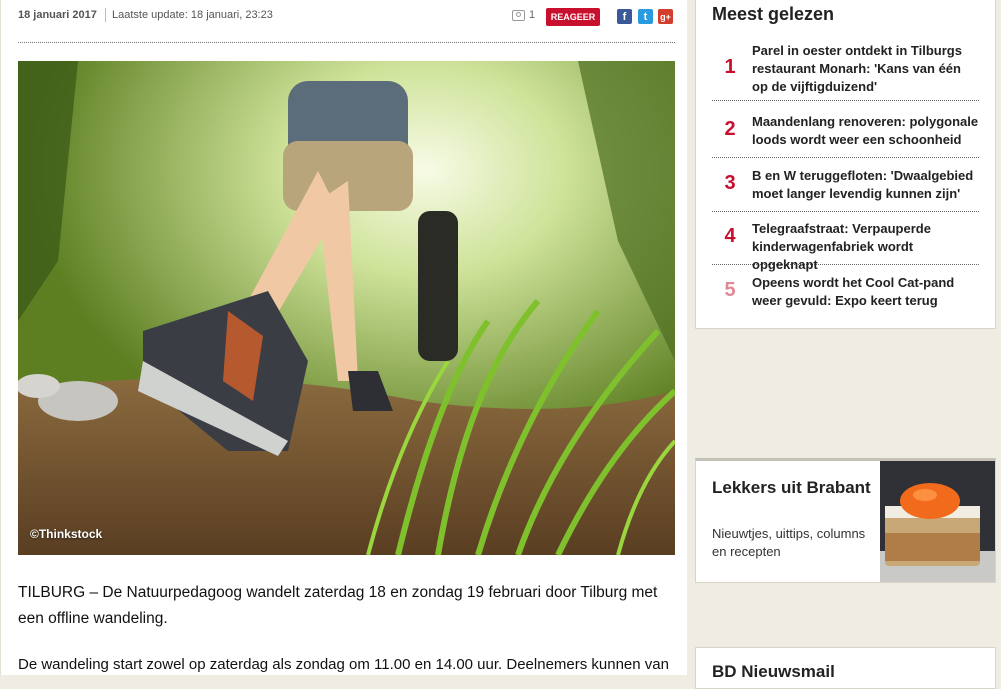  Describe the element at coordinates (624, 16) in the screenshot. I see `facebook-share-icon: f` at that location.